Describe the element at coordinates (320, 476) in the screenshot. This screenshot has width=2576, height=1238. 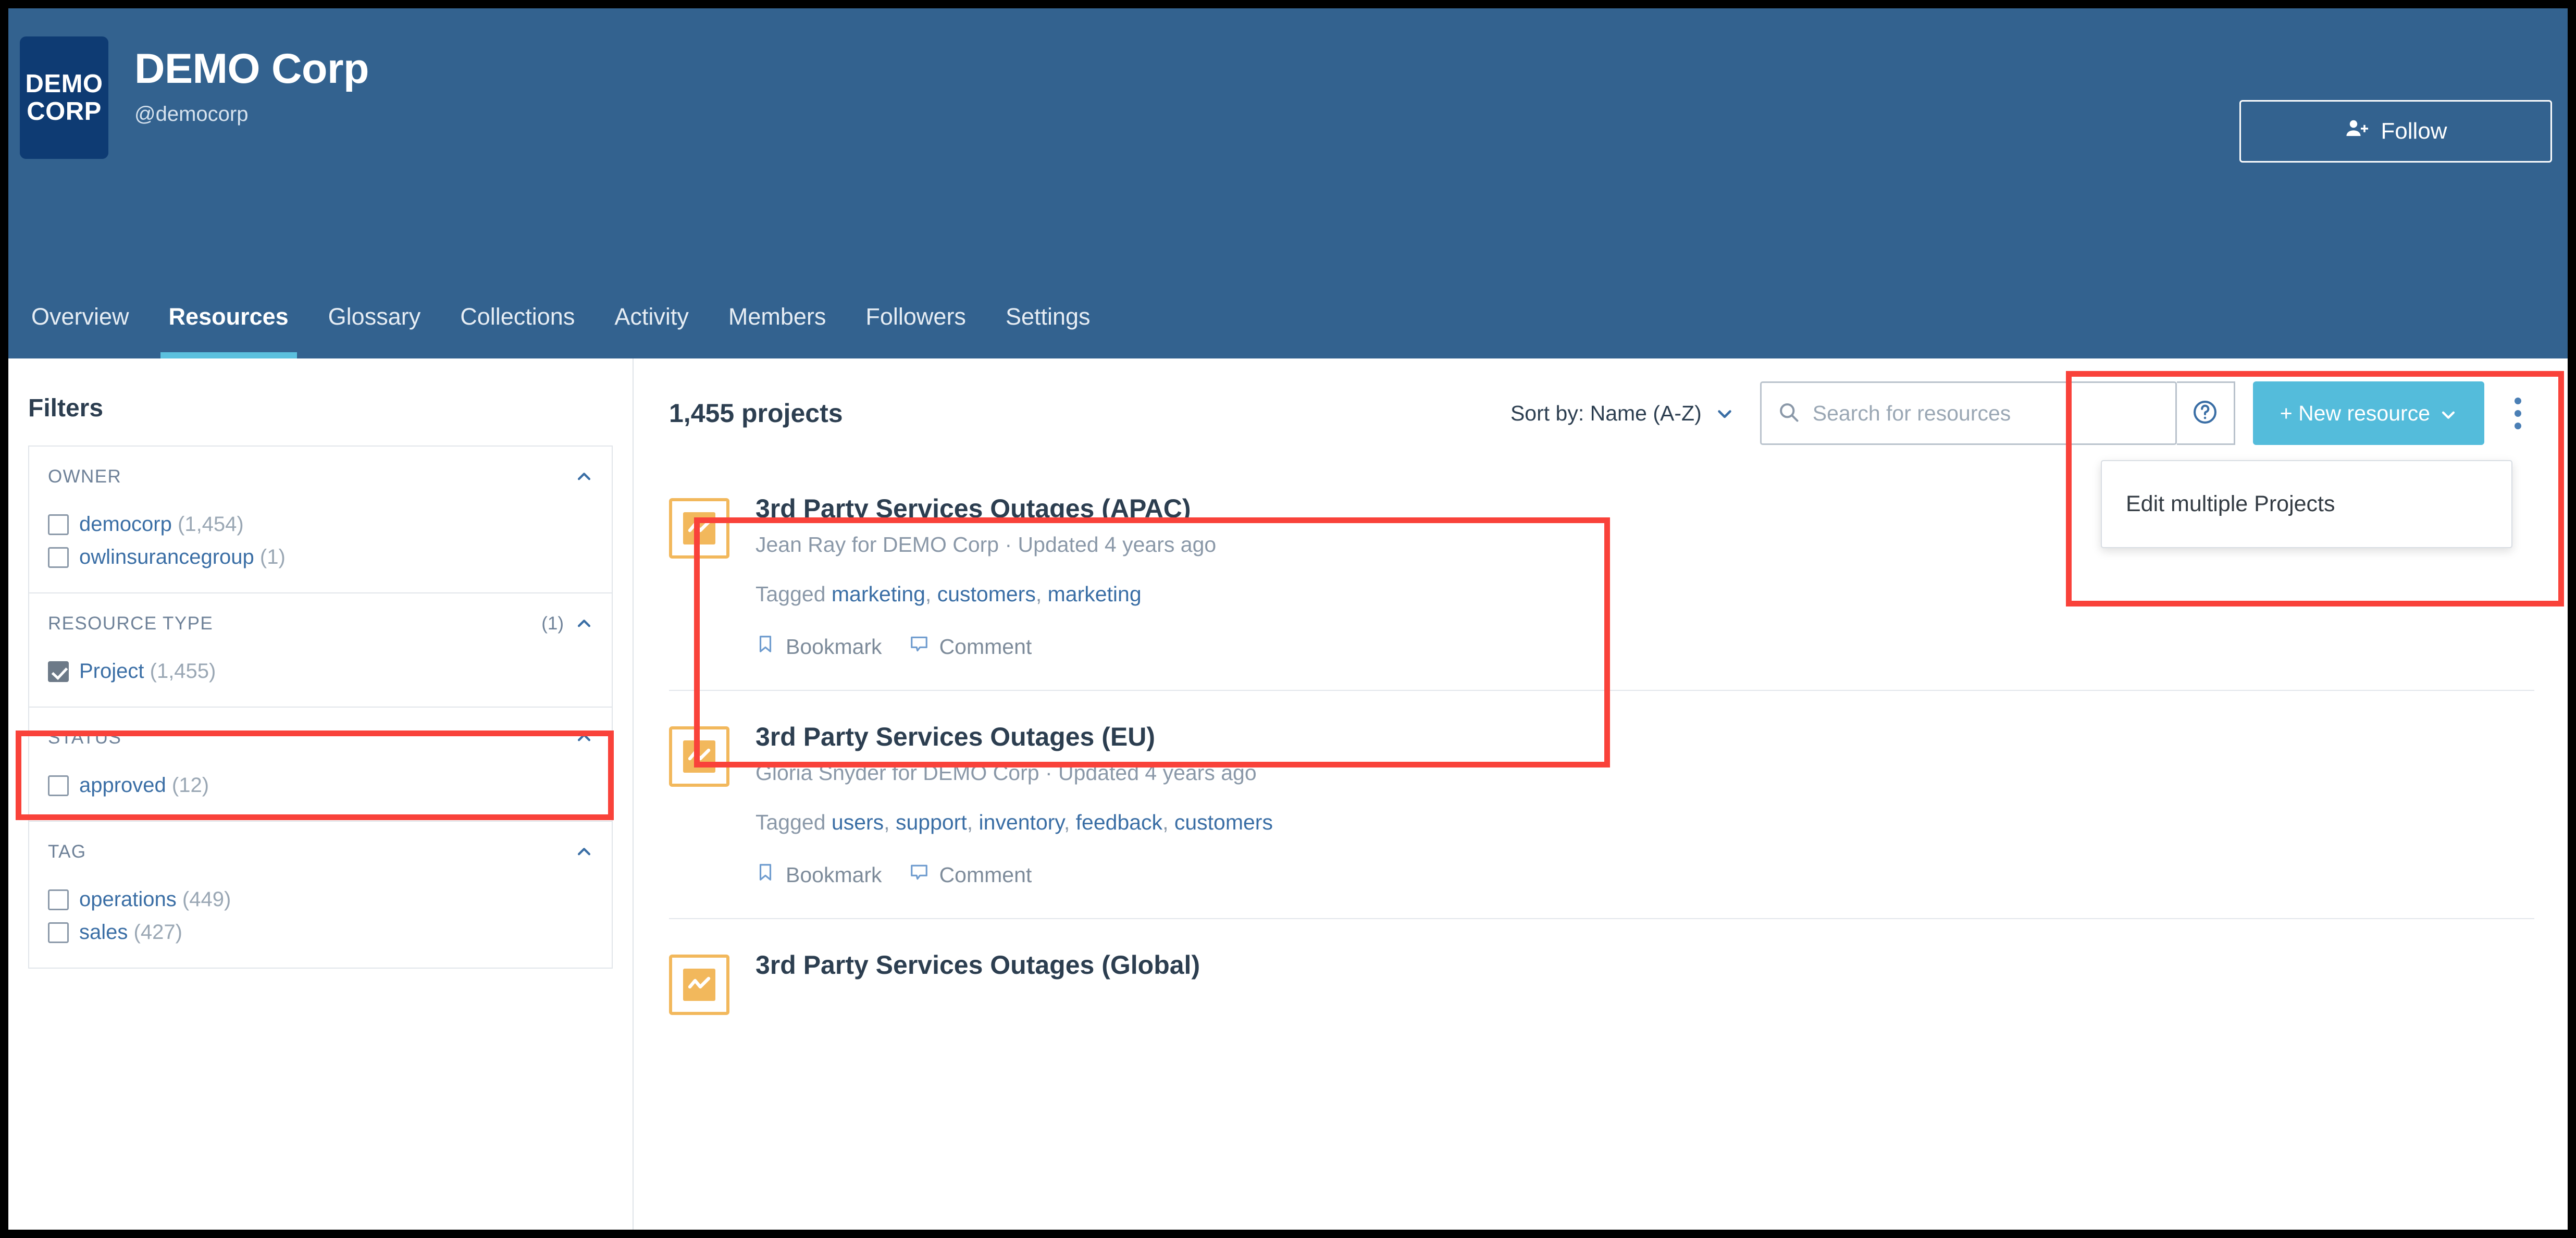
I see `filter-group-owner-header: OWNER` at that location.